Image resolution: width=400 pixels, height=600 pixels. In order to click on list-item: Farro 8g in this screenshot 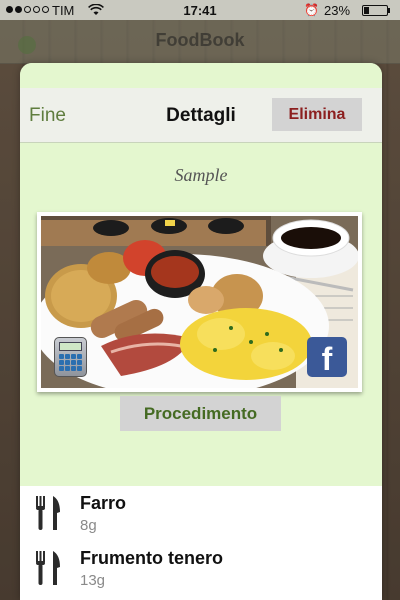, I will do `click(201, 513)`.